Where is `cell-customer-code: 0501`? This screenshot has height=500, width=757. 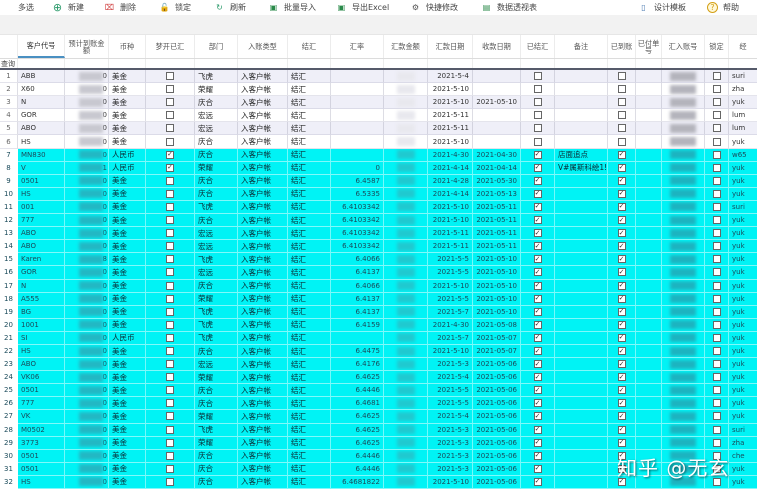 cell-customer-code: 0501 is located at coordinates (41, 456).